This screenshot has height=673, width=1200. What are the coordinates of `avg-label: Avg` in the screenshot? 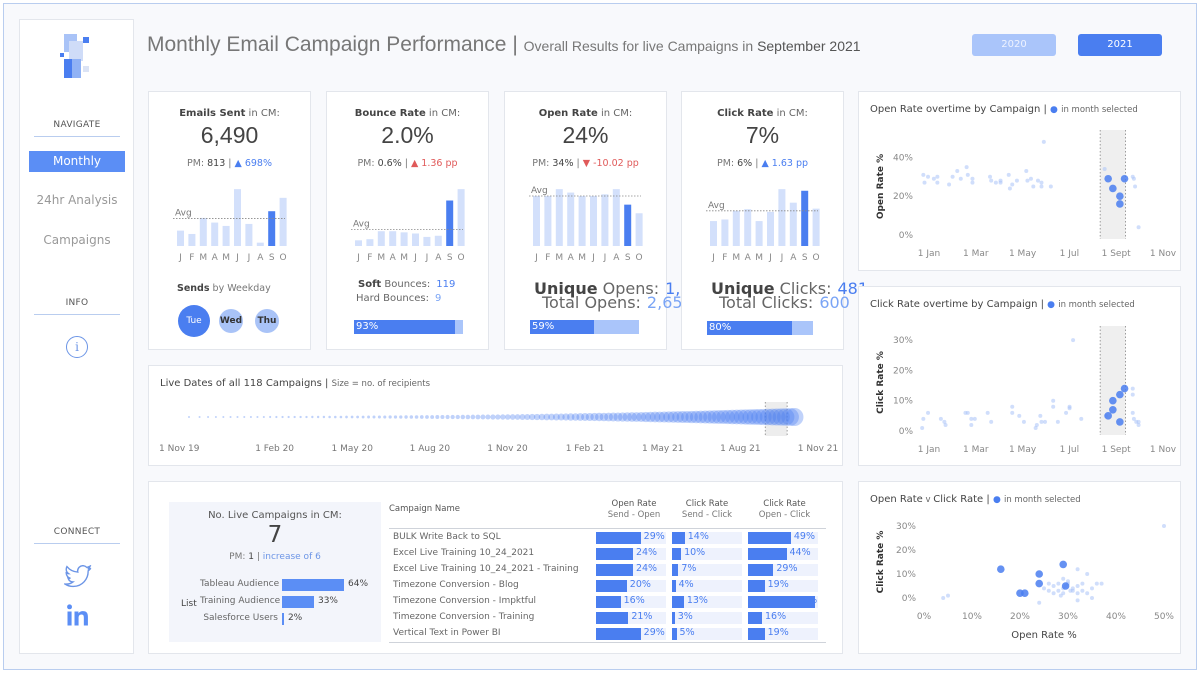 It's located at (361, 225).